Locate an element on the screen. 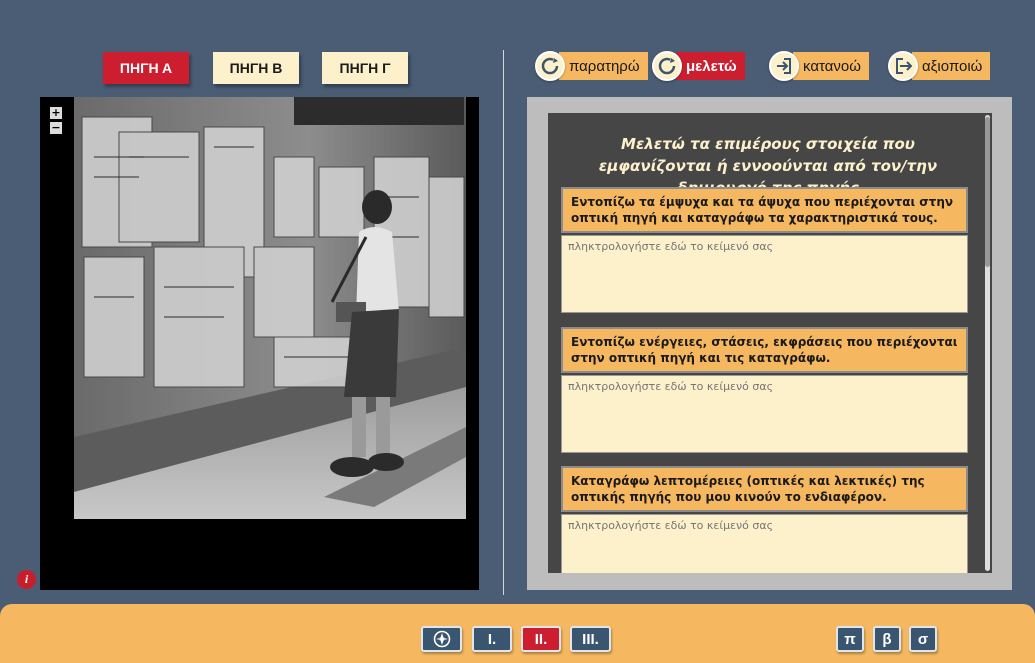  step-utilize: αξιοποιώ is located at coordinates (939, 66).